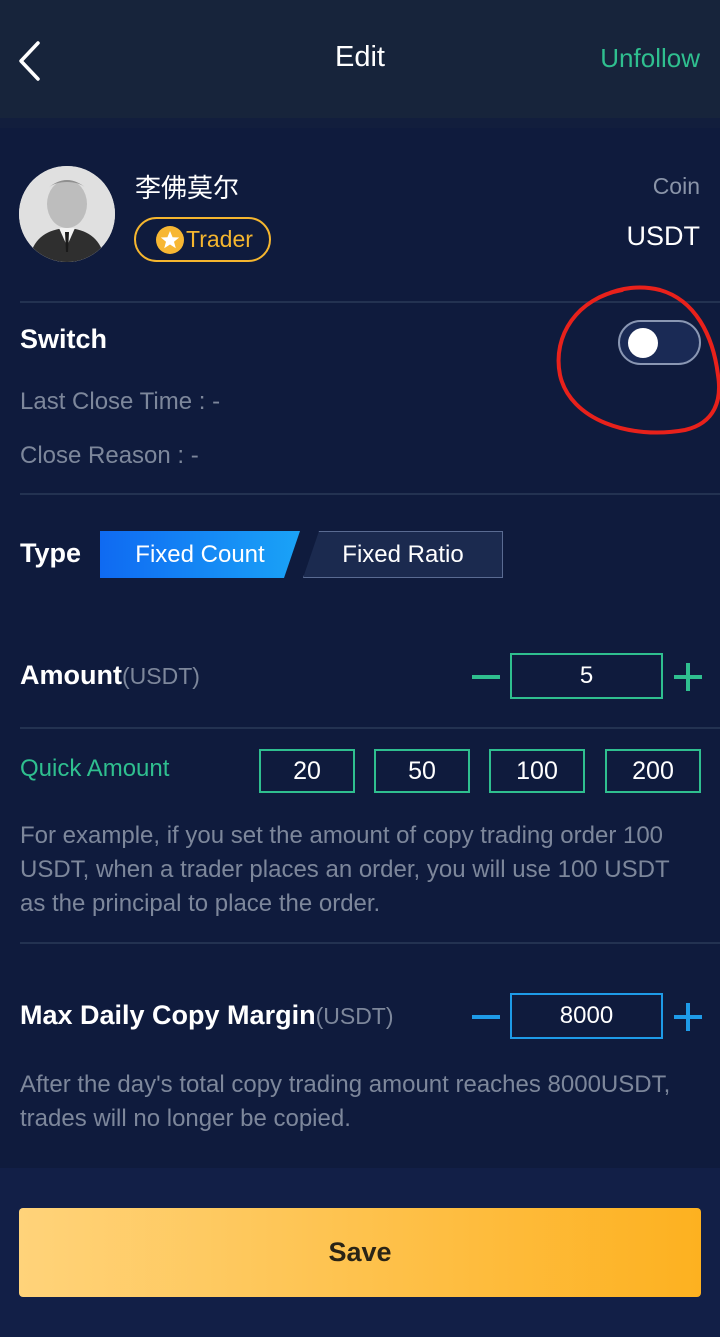 Image resolution: width=720 pixels, height=1337 pixels. Describe the element at coordinates (360, 123) in the screenshot. I see `header-separator` at that location.